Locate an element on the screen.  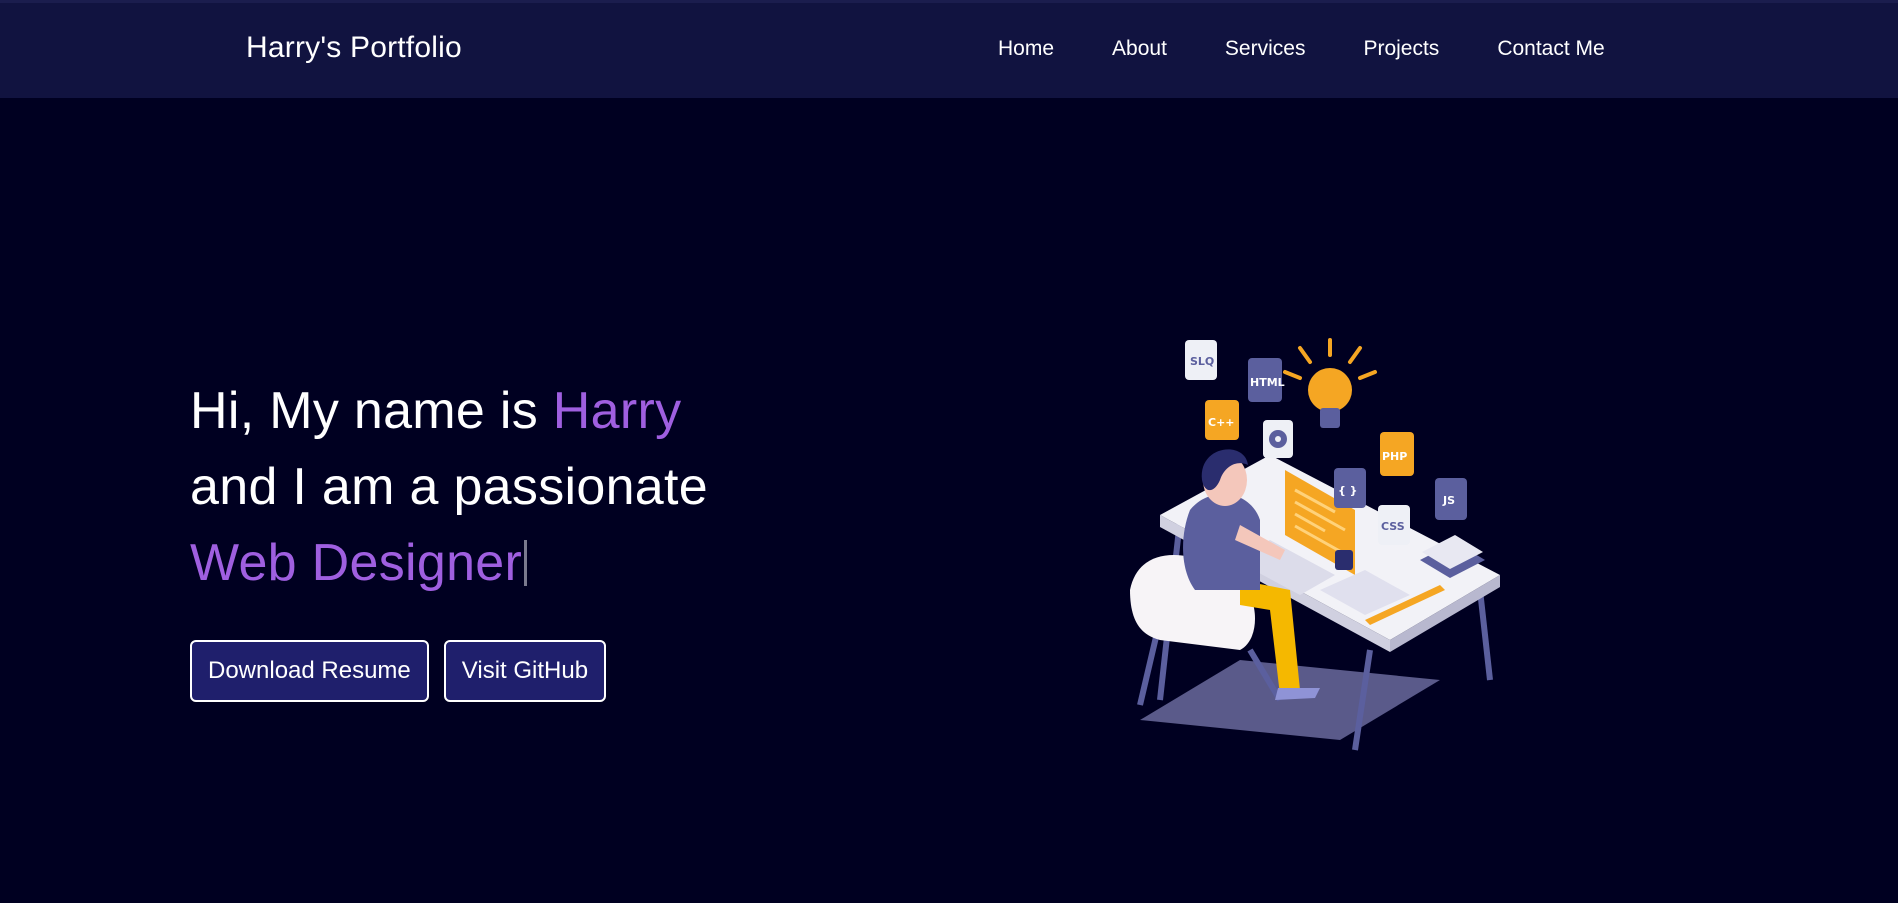
gear-chip is located at coordinates (1278, 439).